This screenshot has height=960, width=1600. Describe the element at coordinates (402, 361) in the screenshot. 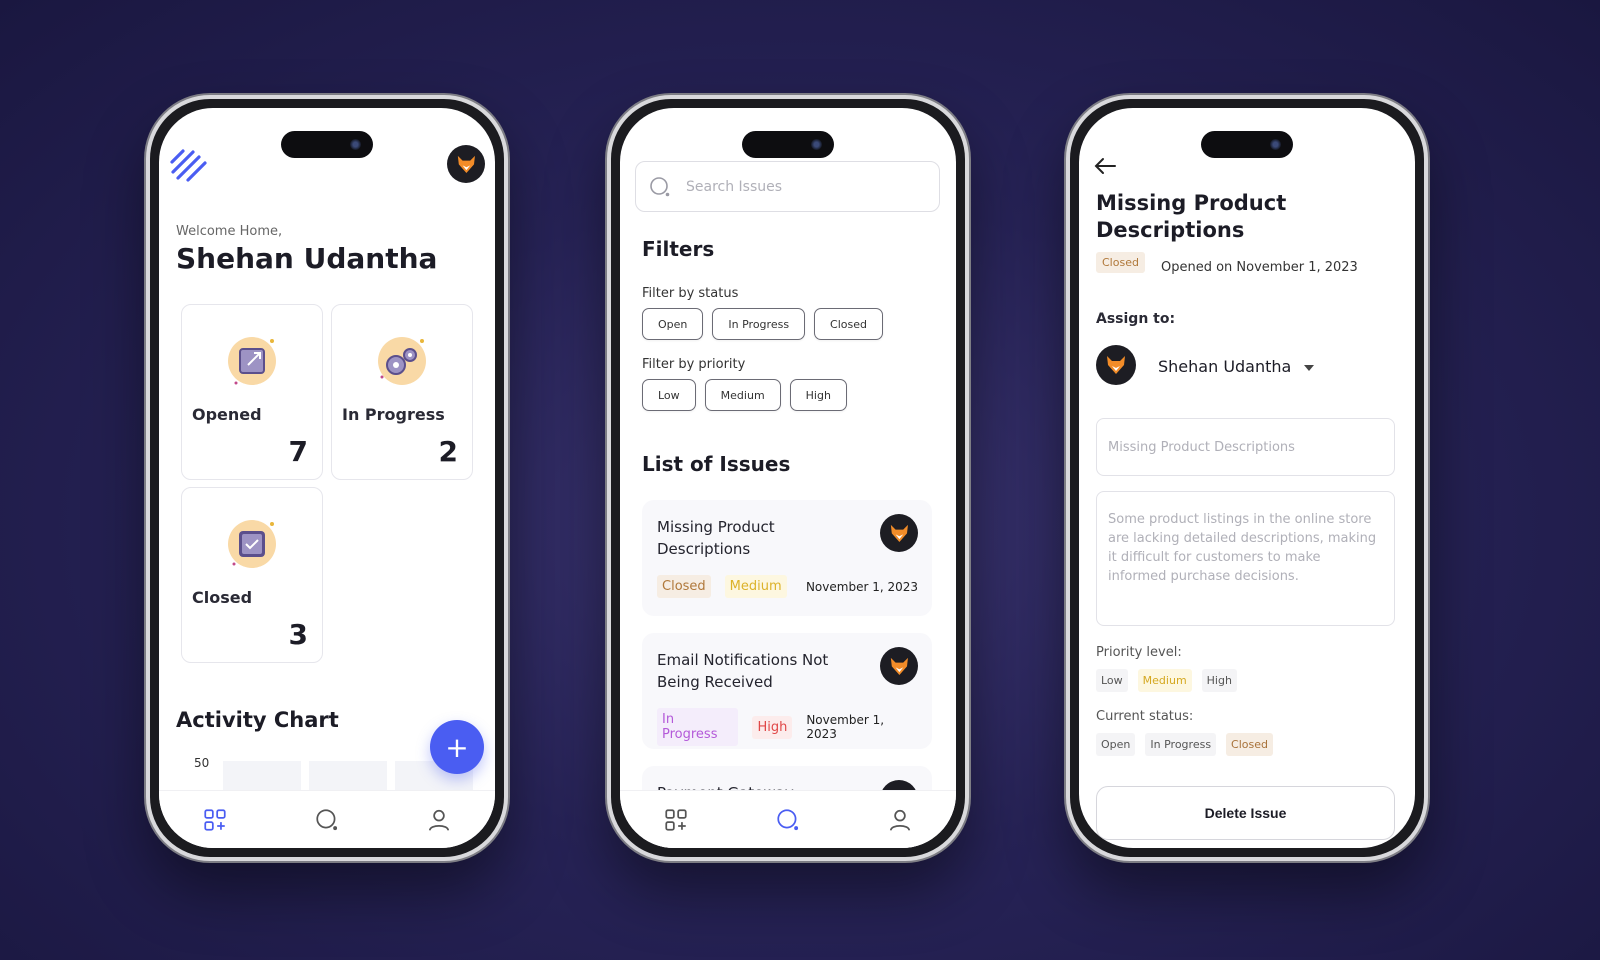

I see `gears-icon` at that location.